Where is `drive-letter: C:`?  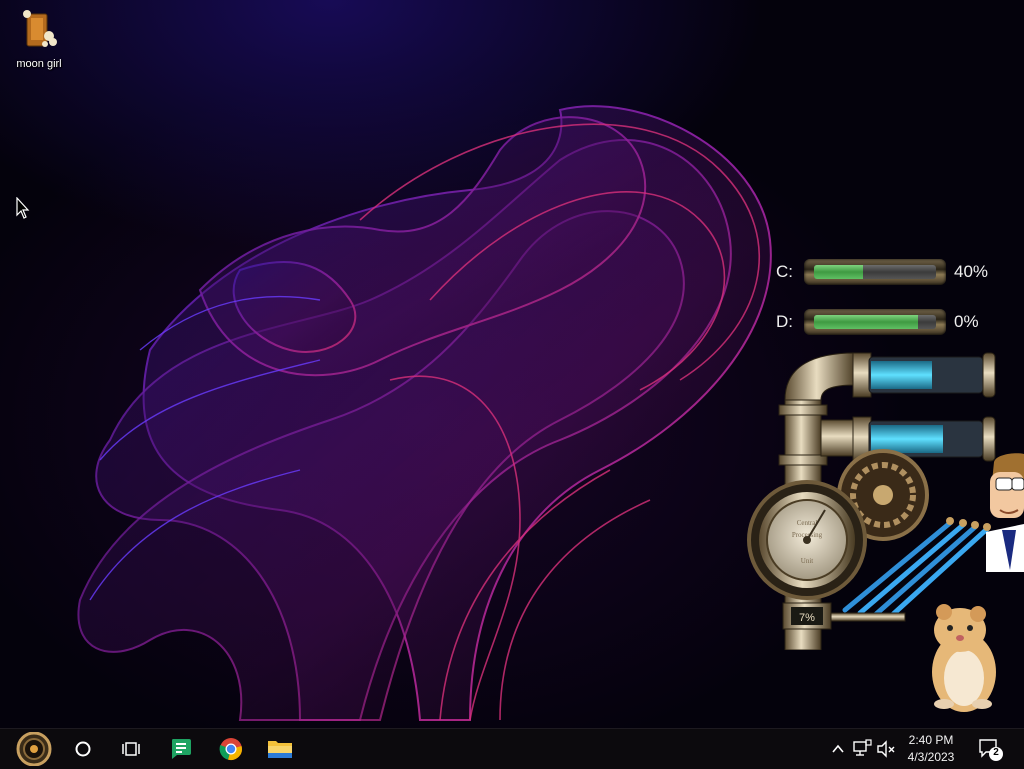 drive-letter: C: is located at coordinates (784, 271).